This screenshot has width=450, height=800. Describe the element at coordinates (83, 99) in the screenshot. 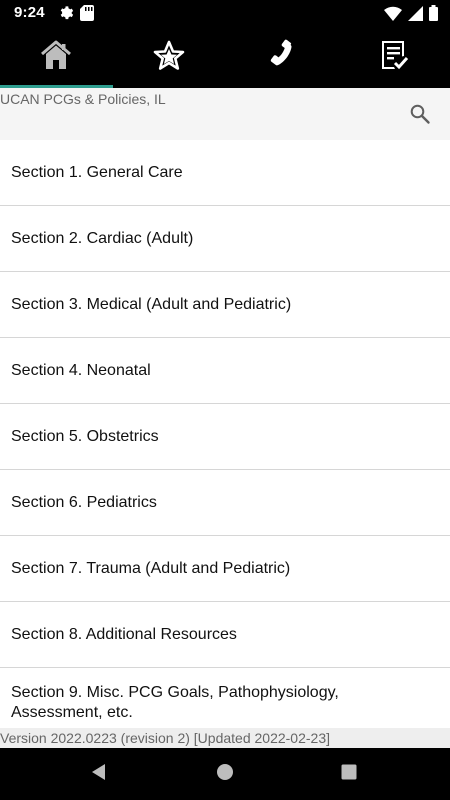

I see `page-title: UCAN PCGs & Policies, IL` at that location.